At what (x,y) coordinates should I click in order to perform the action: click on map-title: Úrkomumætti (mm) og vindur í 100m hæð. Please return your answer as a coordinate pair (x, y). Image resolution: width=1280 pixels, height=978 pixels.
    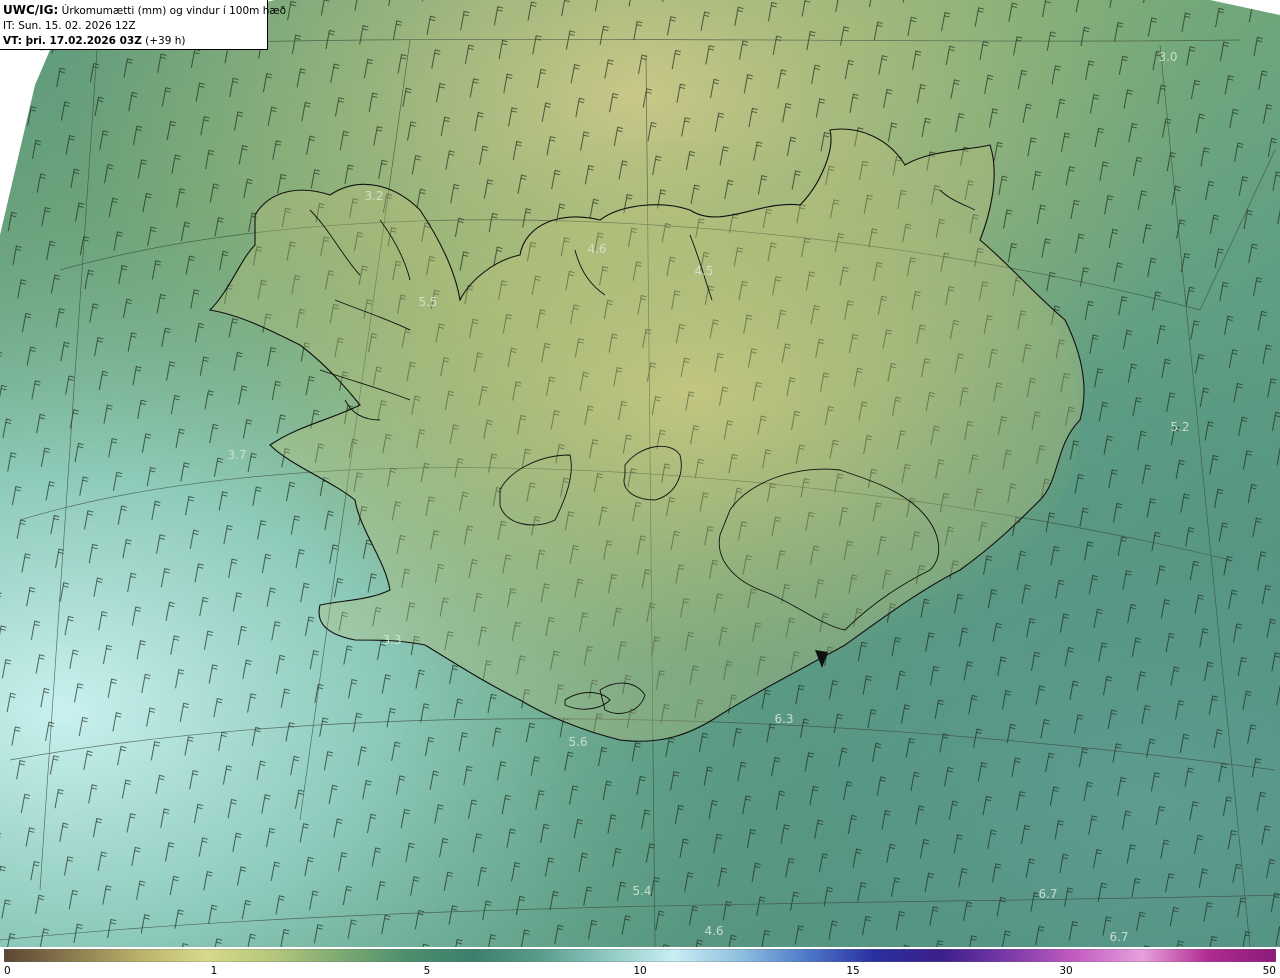
    Looking at the image, I should click on (172, 11).